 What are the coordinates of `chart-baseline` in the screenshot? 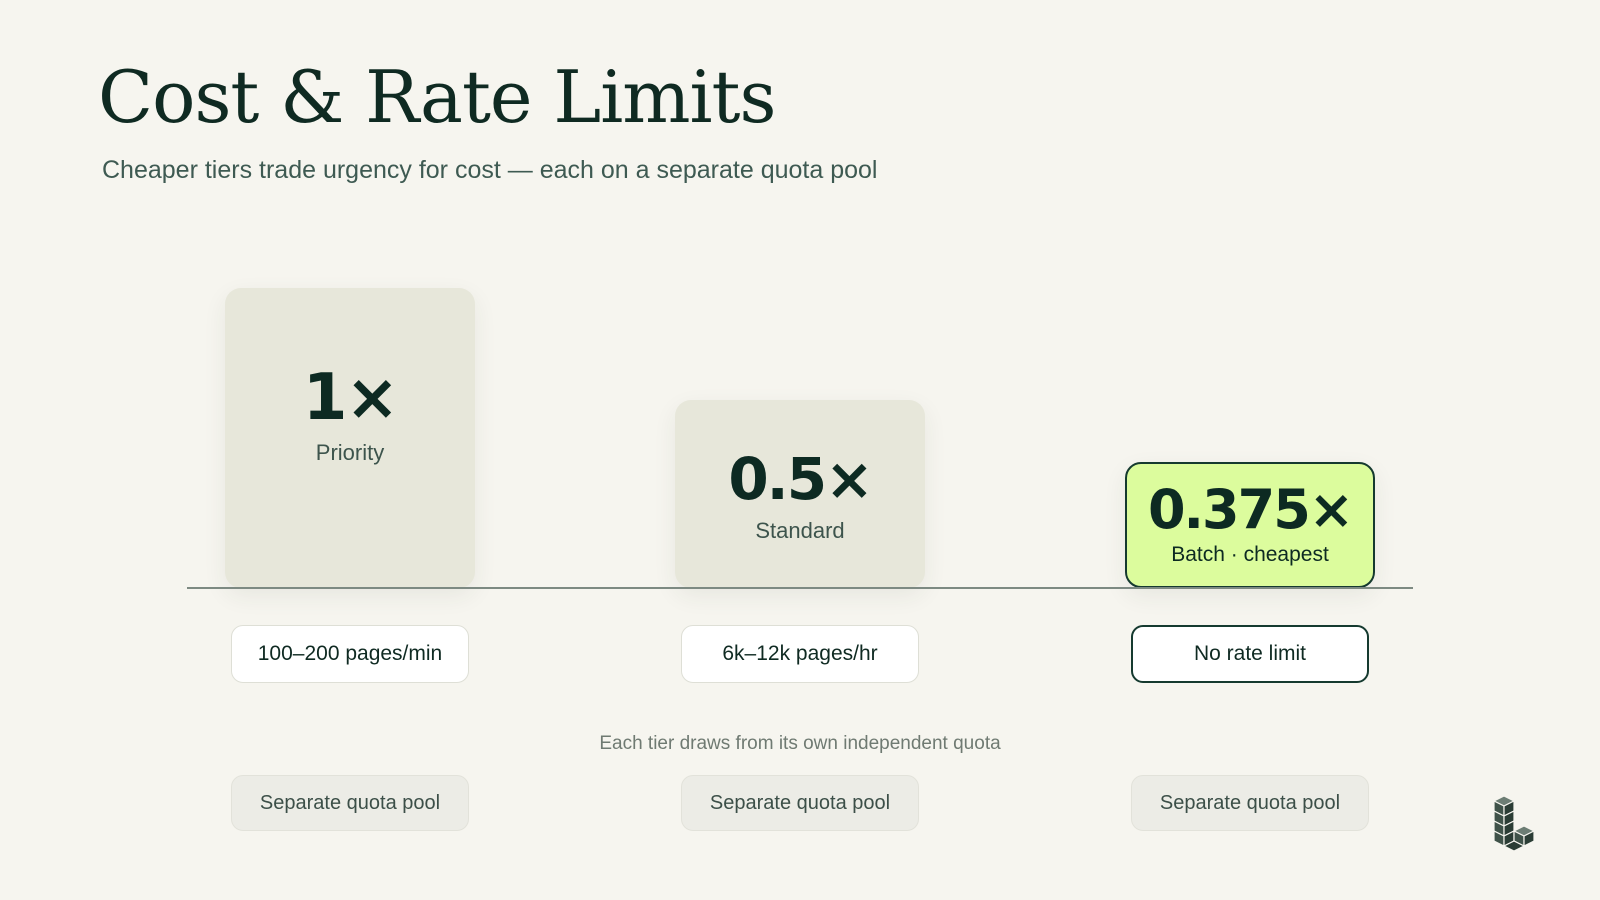 It's located at (800, 588).